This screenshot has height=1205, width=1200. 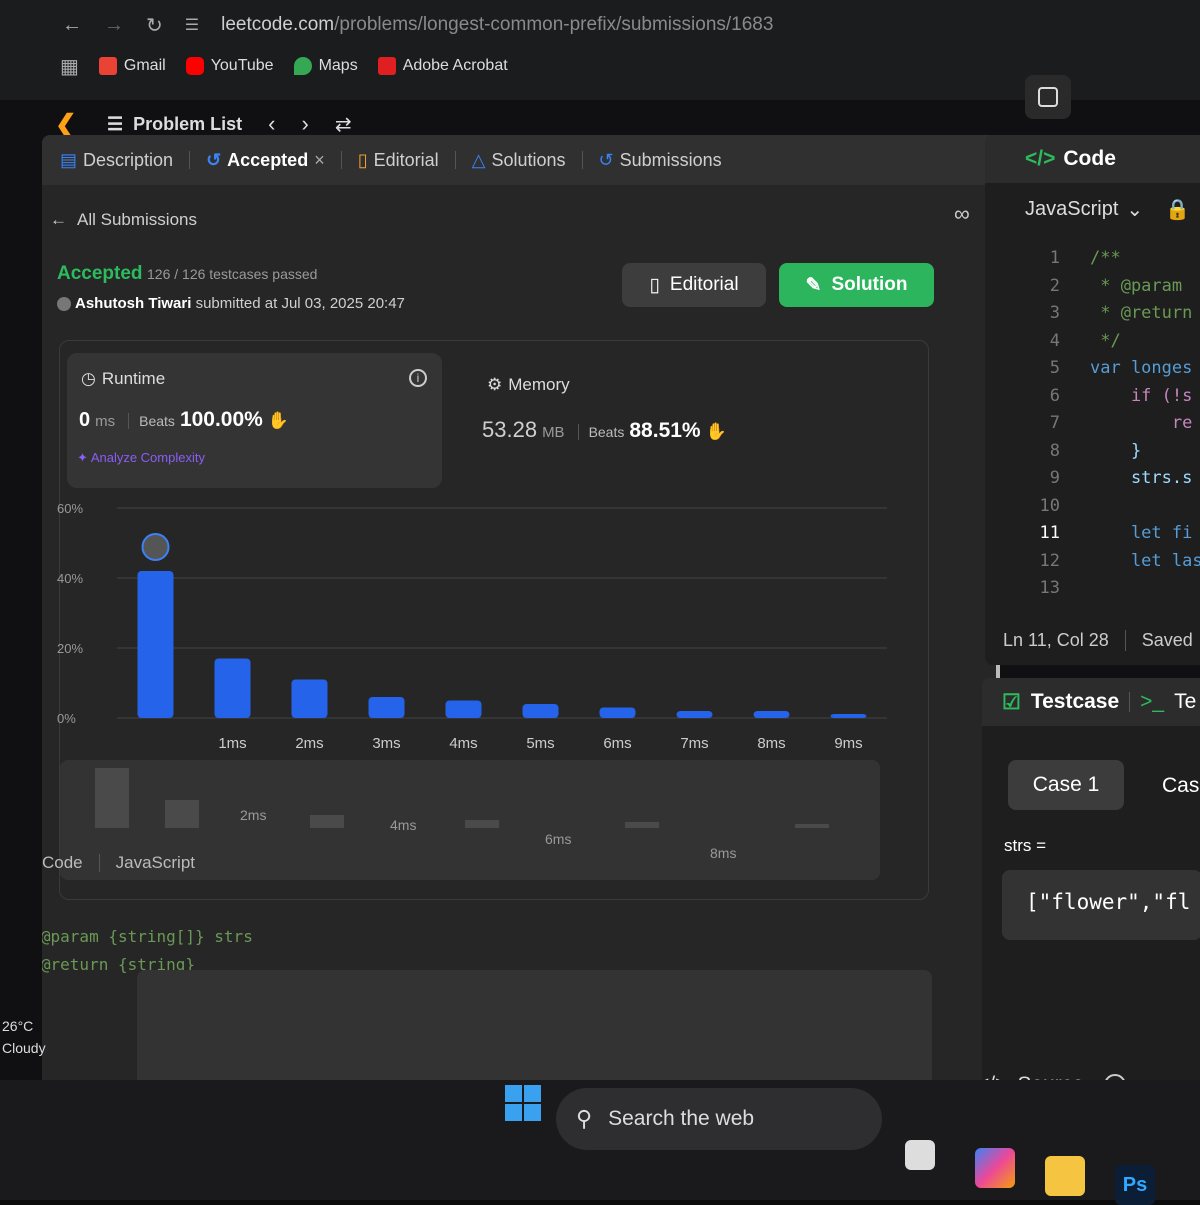 What do you see at coordinates (1112, 259) in the screenshot?
I see `code-line: 1 /**` at bounding box center [1112, 259].